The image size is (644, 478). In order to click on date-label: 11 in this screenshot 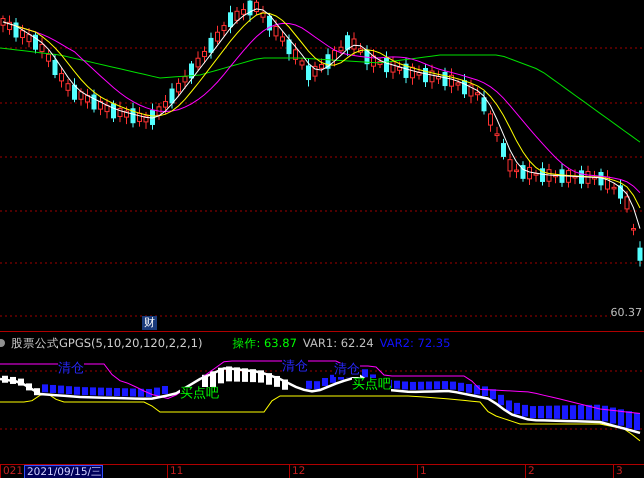, I will do `click(175, 471)`.